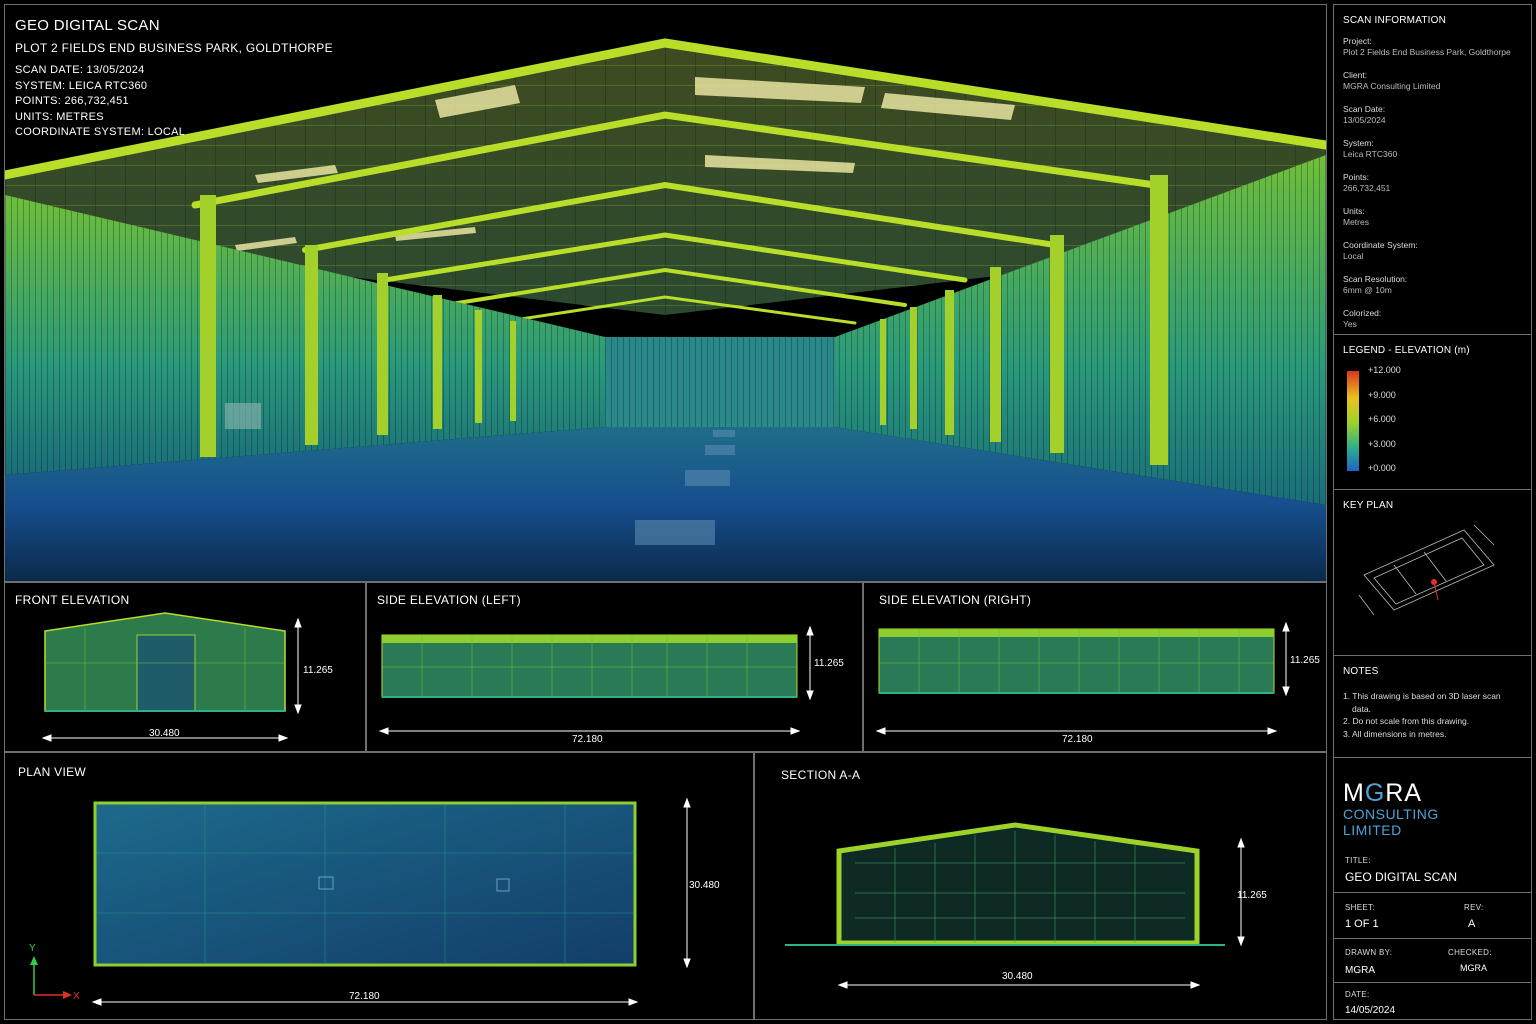 This screenshot has height=1024, width=1536. I want to click on side-elevation-left-panel: SIDE ELEVATION (LEFT) 11.265 72.180, so click(614, 667).